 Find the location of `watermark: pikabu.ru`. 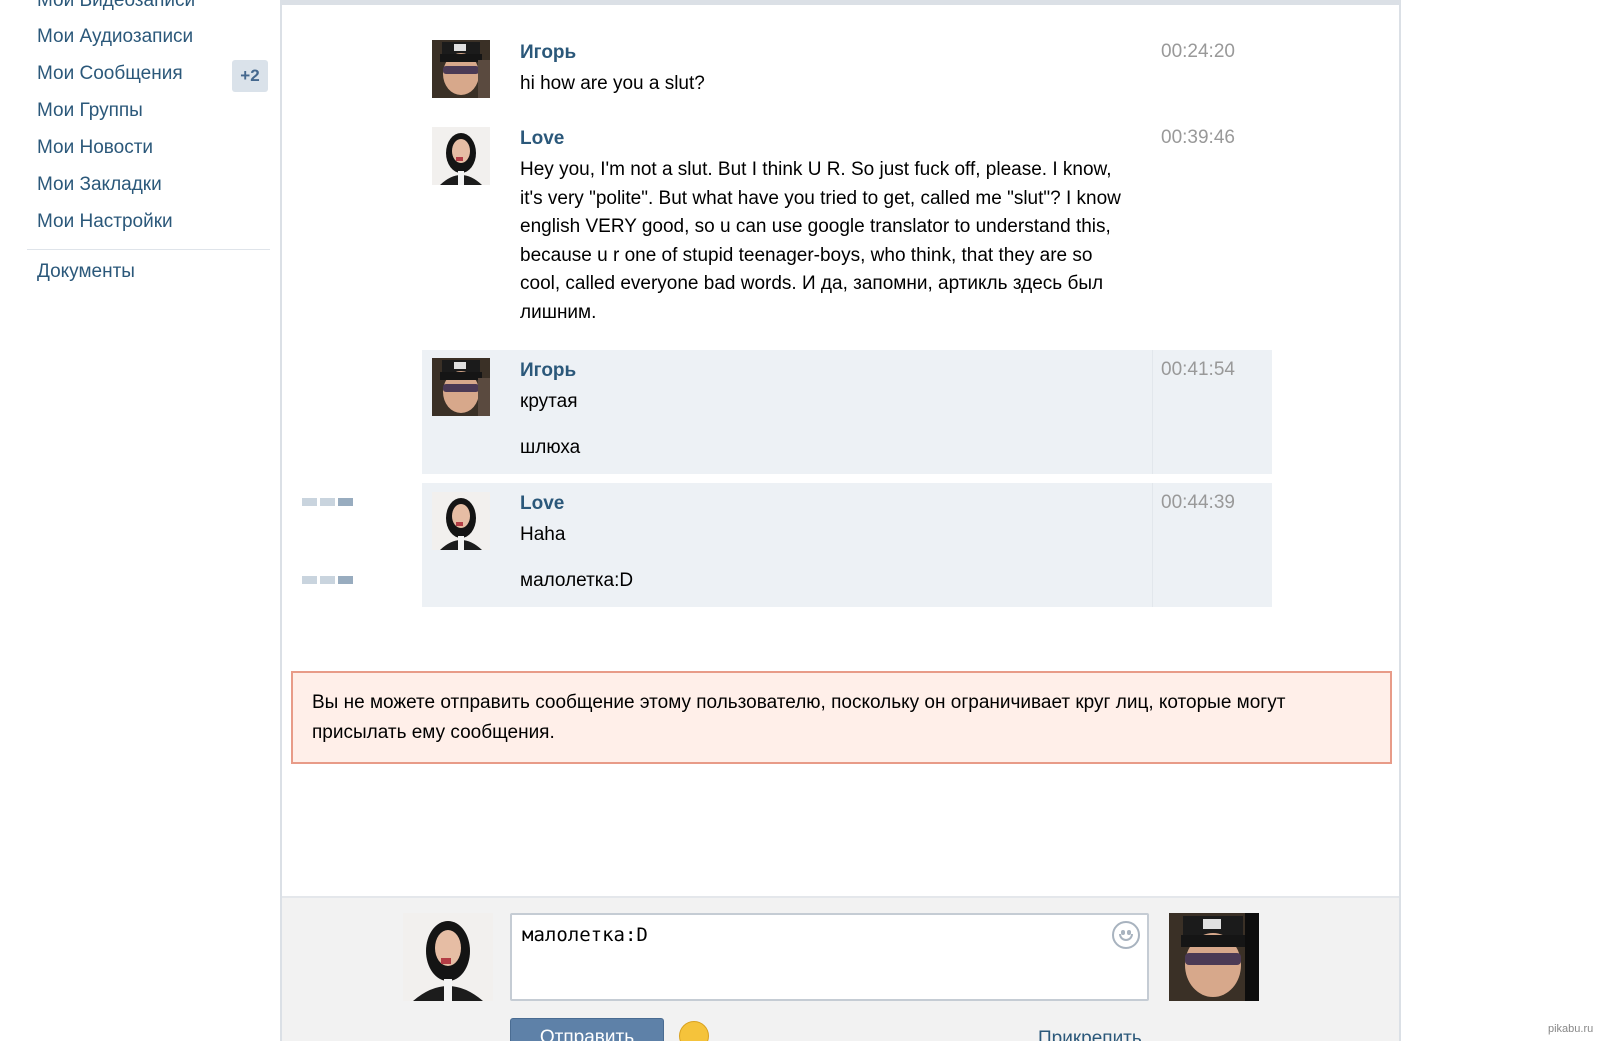

watermark: pikabu.ru is located at coordinates (1571, 1029).